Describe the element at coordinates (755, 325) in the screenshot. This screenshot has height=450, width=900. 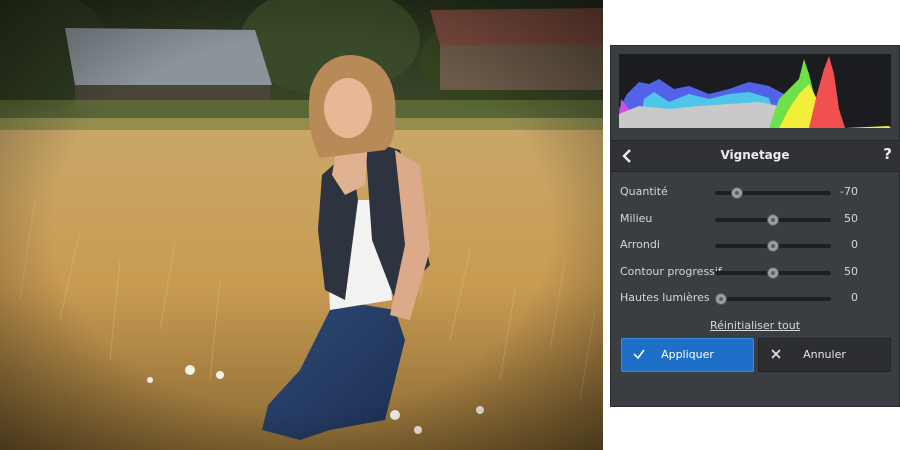
I see `reset-all-link: Réinitialiser tout` at that location.